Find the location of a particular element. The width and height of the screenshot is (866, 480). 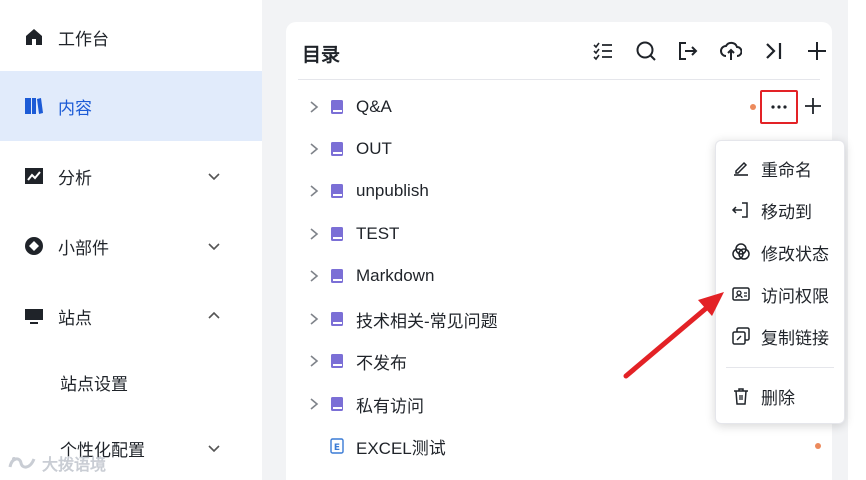

nav-item-label: 分析 is located at coordinates (75, 178).